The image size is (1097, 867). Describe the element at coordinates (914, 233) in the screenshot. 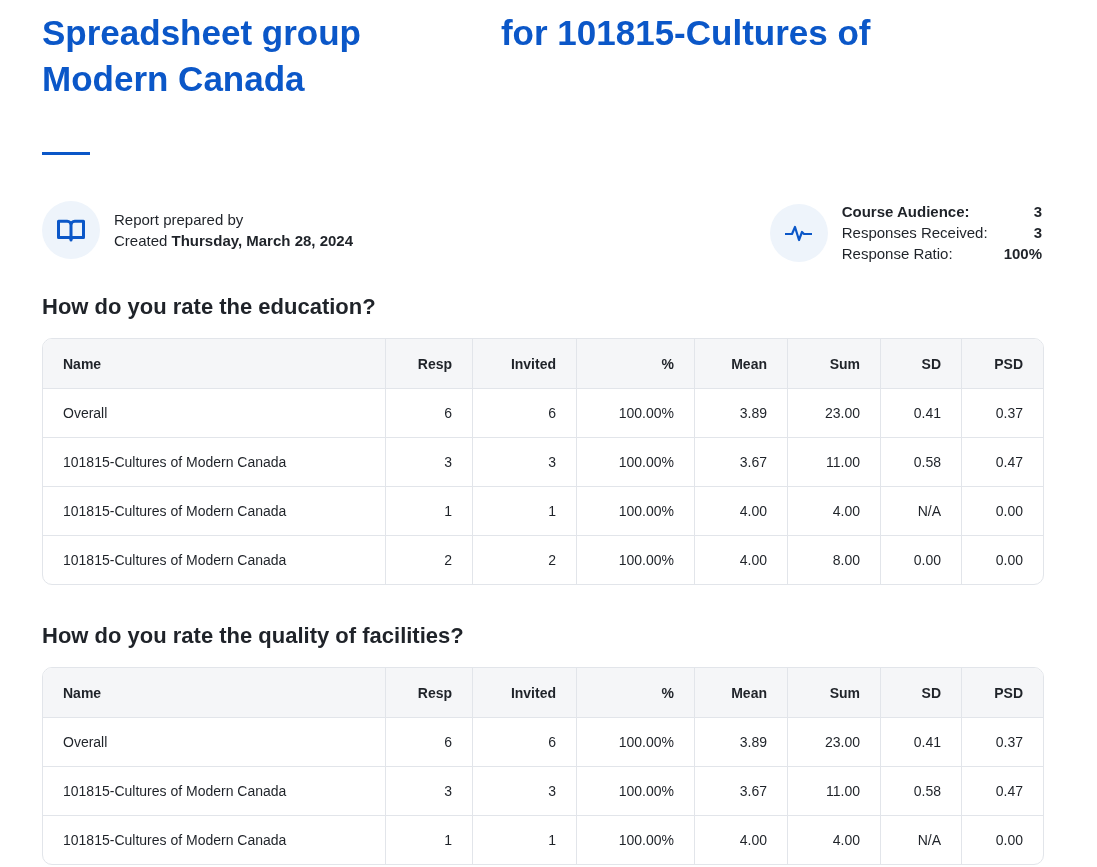

I see `stat-label: Responses Received:` at that location.